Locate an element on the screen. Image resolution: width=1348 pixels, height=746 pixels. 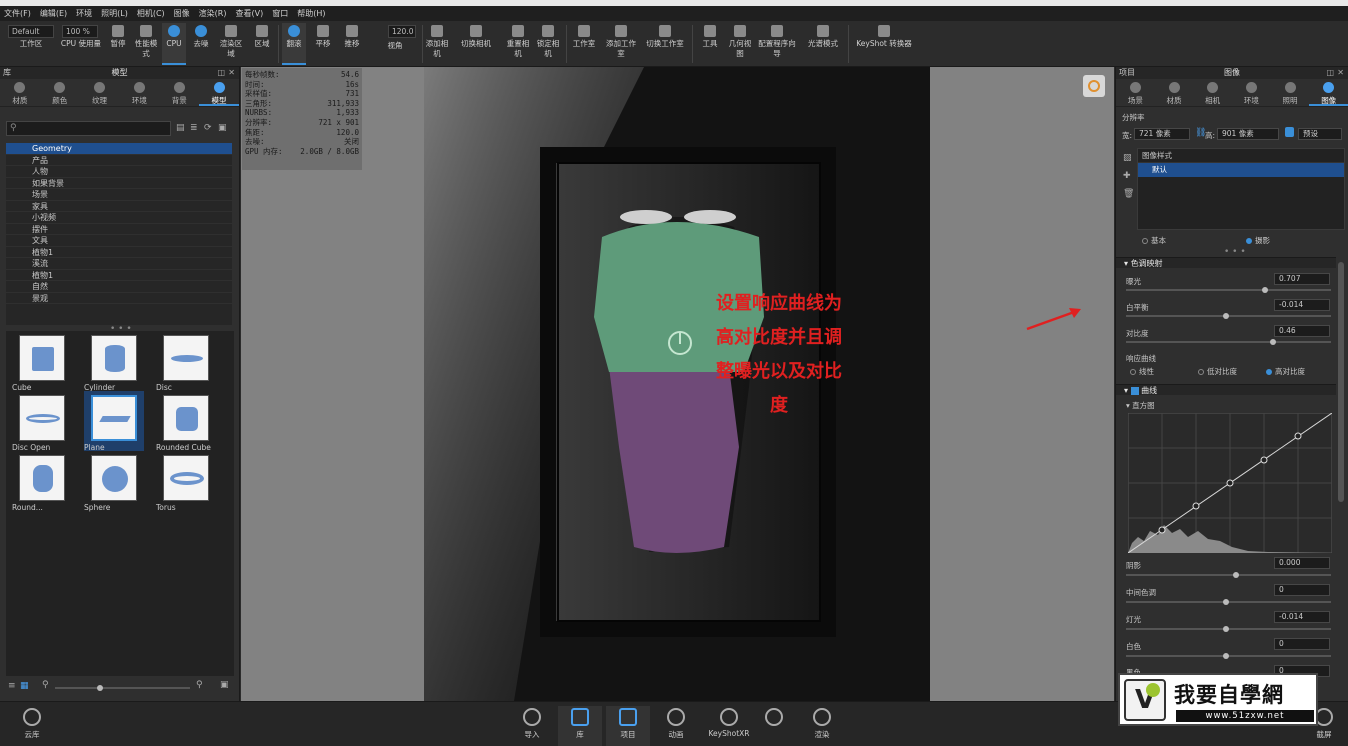
filter-icon: ▤ is located at coordinates (180, 128).